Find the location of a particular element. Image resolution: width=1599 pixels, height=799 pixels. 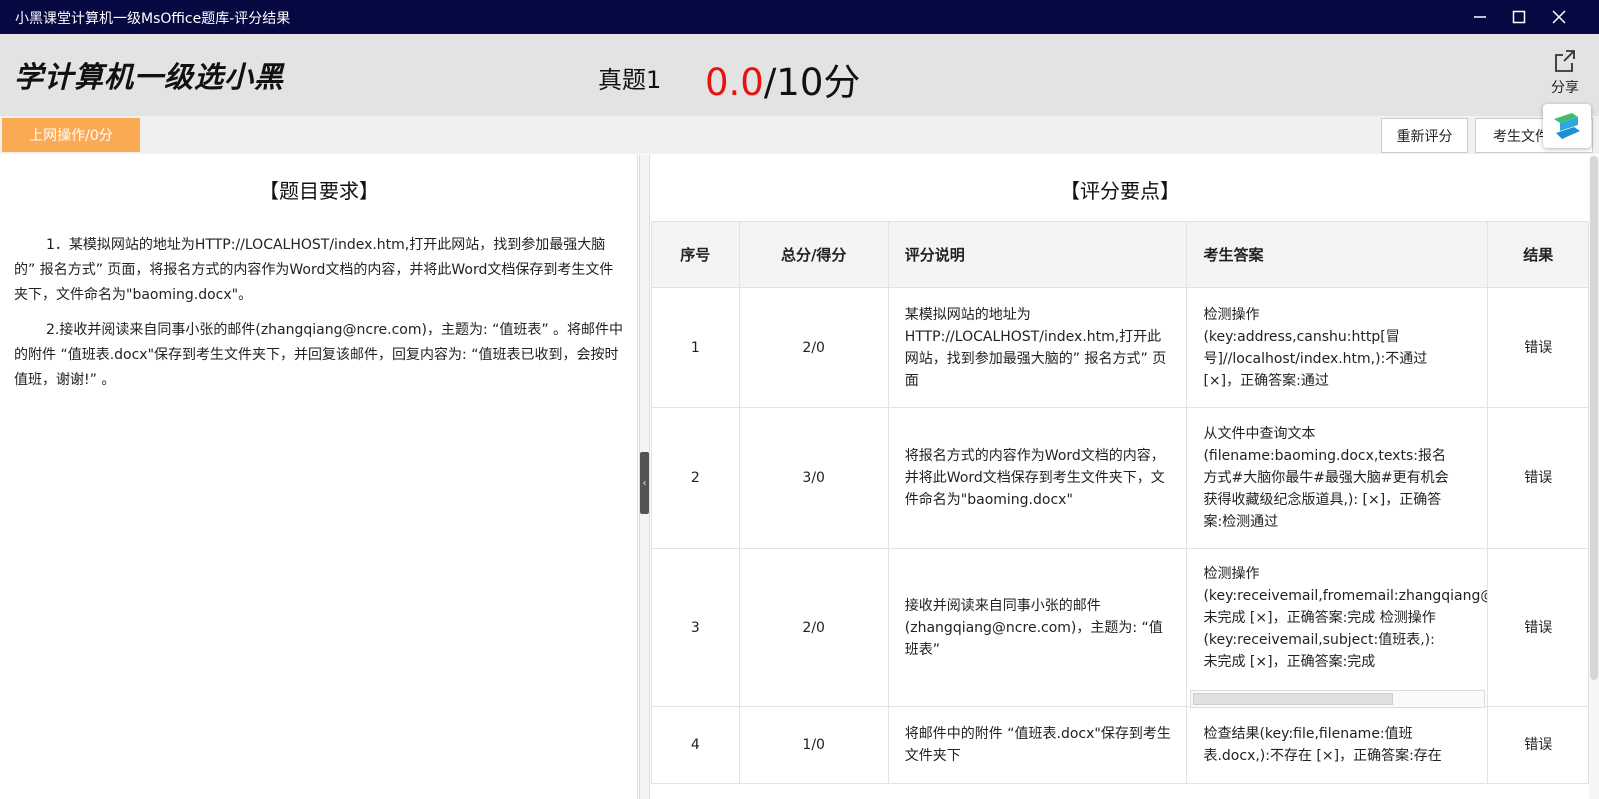

score-got: 0.0 is located at coordinates (734, 82).